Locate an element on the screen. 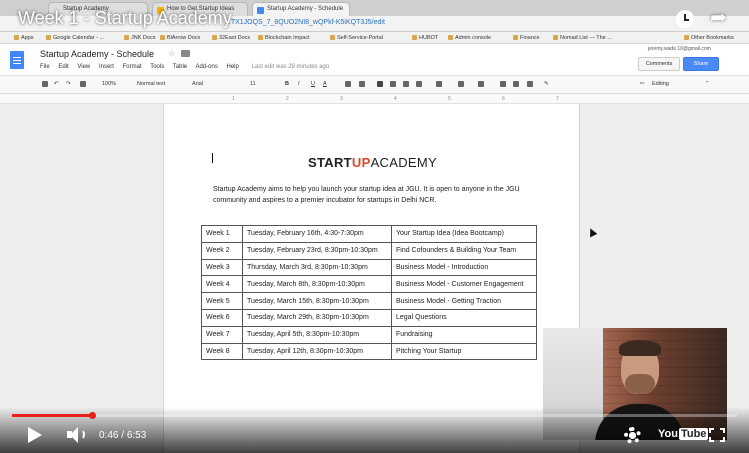  date-cell: Tuesday, March 29th, 8:30pm-10:30pm is located at coordinates (317, 317).